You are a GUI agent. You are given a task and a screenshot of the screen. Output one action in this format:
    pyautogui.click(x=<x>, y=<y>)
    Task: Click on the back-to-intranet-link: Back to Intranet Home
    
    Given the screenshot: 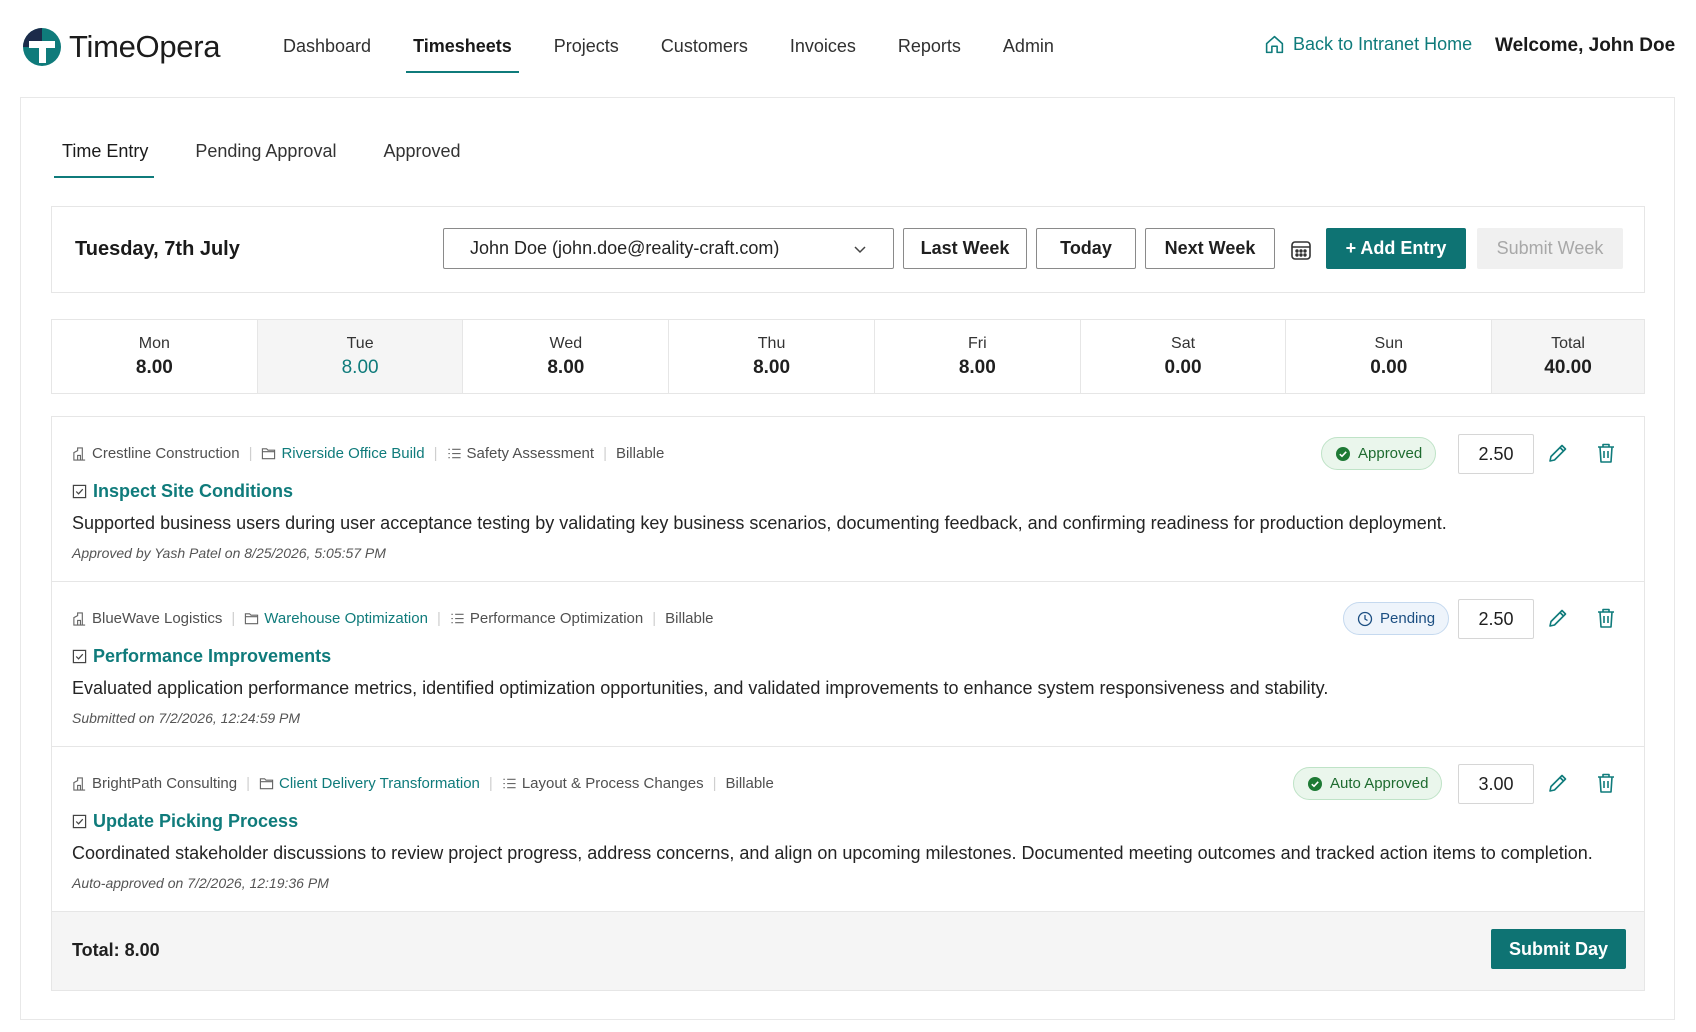 What is the action you would take?
    pyautogui.click(x=1368, y=44)
    